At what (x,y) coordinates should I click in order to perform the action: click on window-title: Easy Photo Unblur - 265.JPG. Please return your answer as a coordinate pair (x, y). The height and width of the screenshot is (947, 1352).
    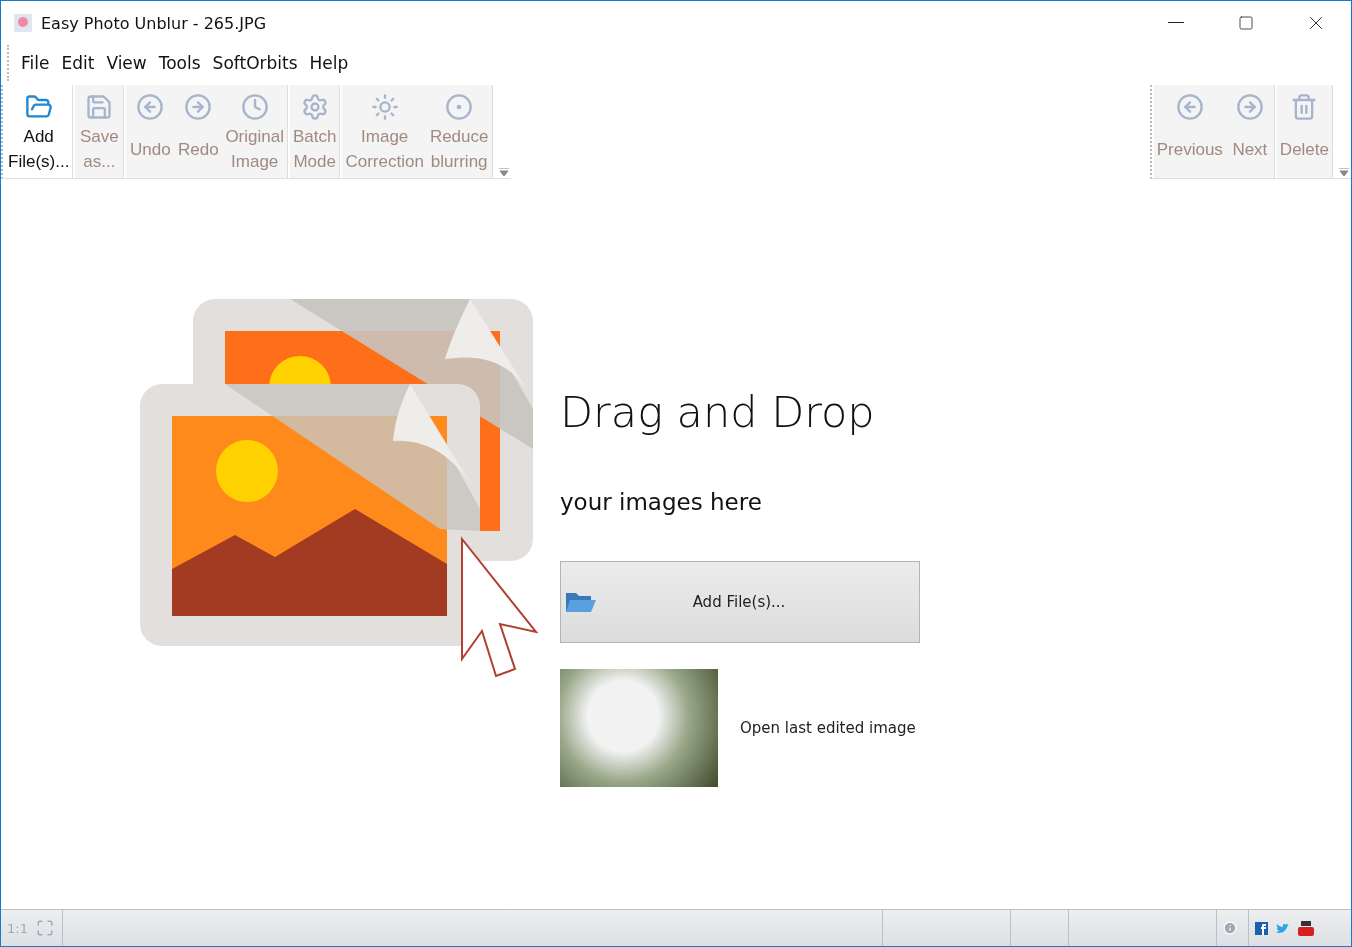
    Looking at the image, I should click on (154, 23).